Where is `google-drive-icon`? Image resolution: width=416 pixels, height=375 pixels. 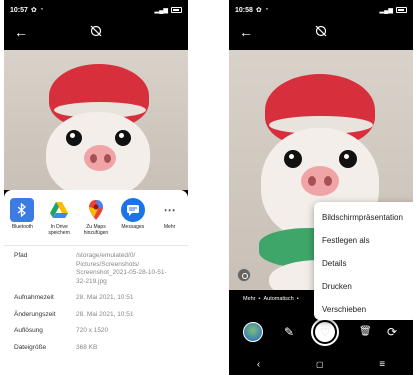 google-drive-icon is located at coordinates (59, 210).